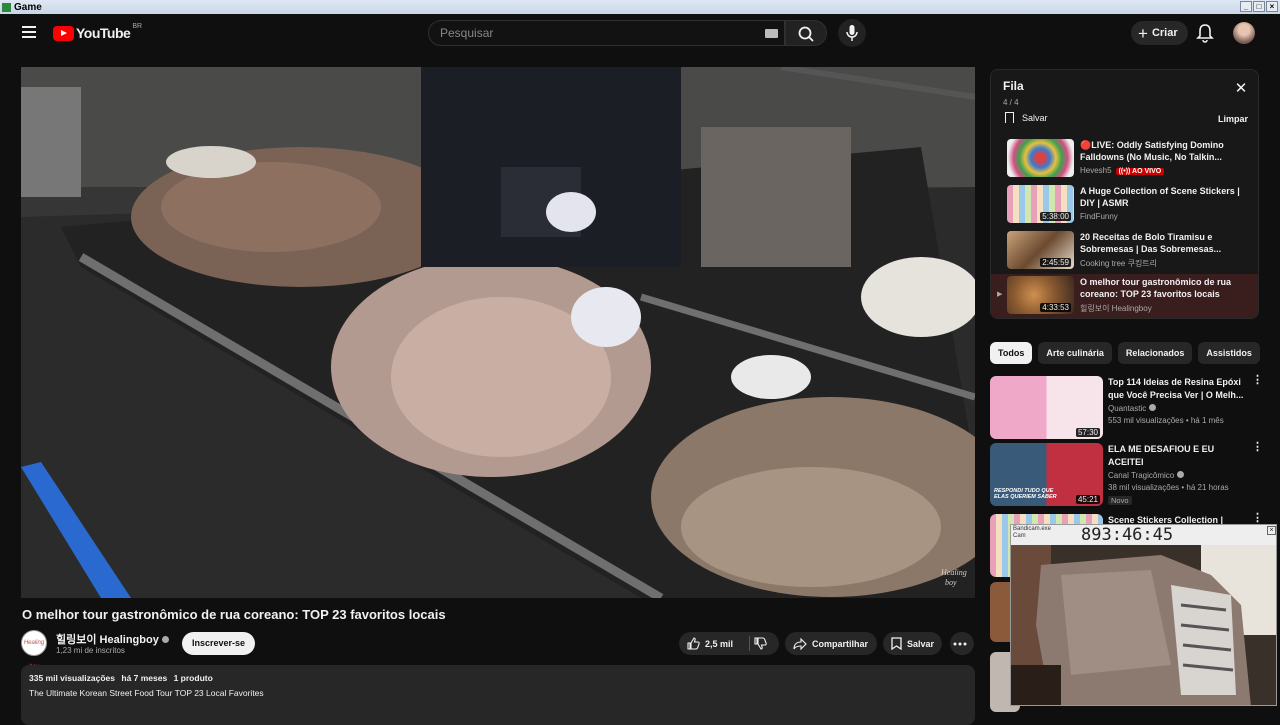 The width and height of the screenshot is (1280, 725). What do you see at coordinates (693, 643) in the screenshot?
I see `like-icon` at bounding box center [693, 643].